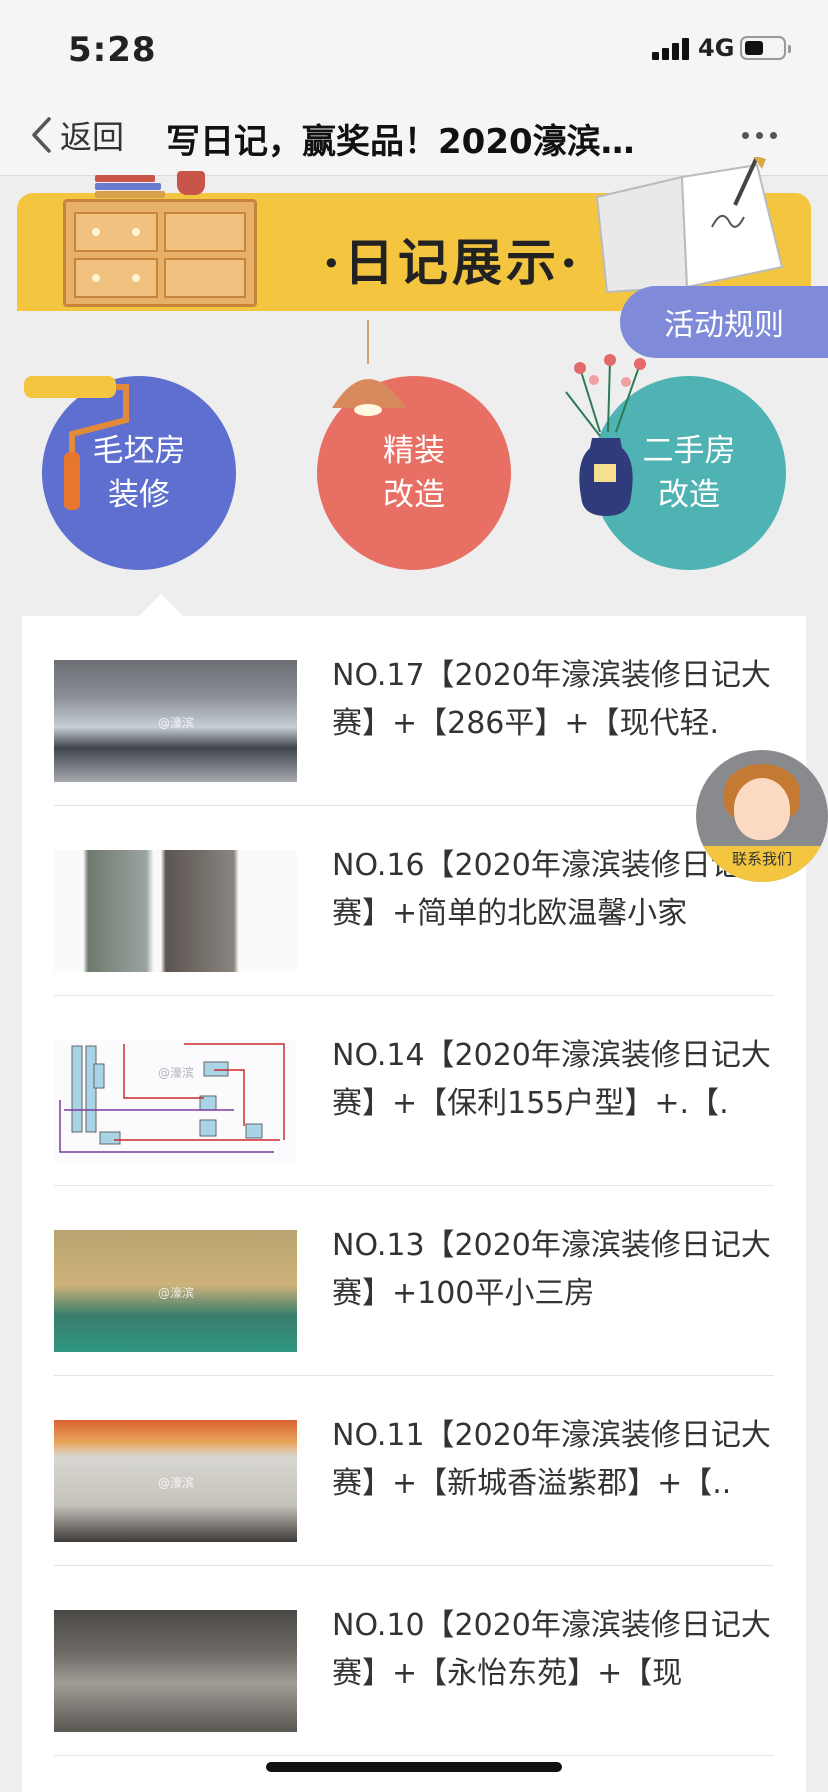 The height and width of the screenshot is (1792, 828). What do you see at coordinates (414, 901) in the screenshot?
I see `diary-item: NO.16【2020年濠滨装修日记大赛】+简单的北欧温馨小家` at bounding box center [414, 901].